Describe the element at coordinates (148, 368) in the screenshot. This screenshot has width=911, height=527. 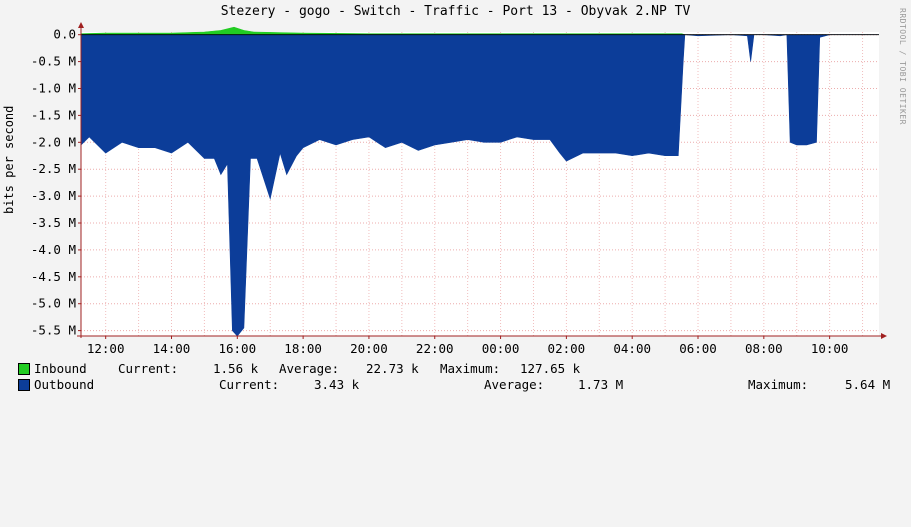
I see `legend-inbound-current-label: Current:` at that location.